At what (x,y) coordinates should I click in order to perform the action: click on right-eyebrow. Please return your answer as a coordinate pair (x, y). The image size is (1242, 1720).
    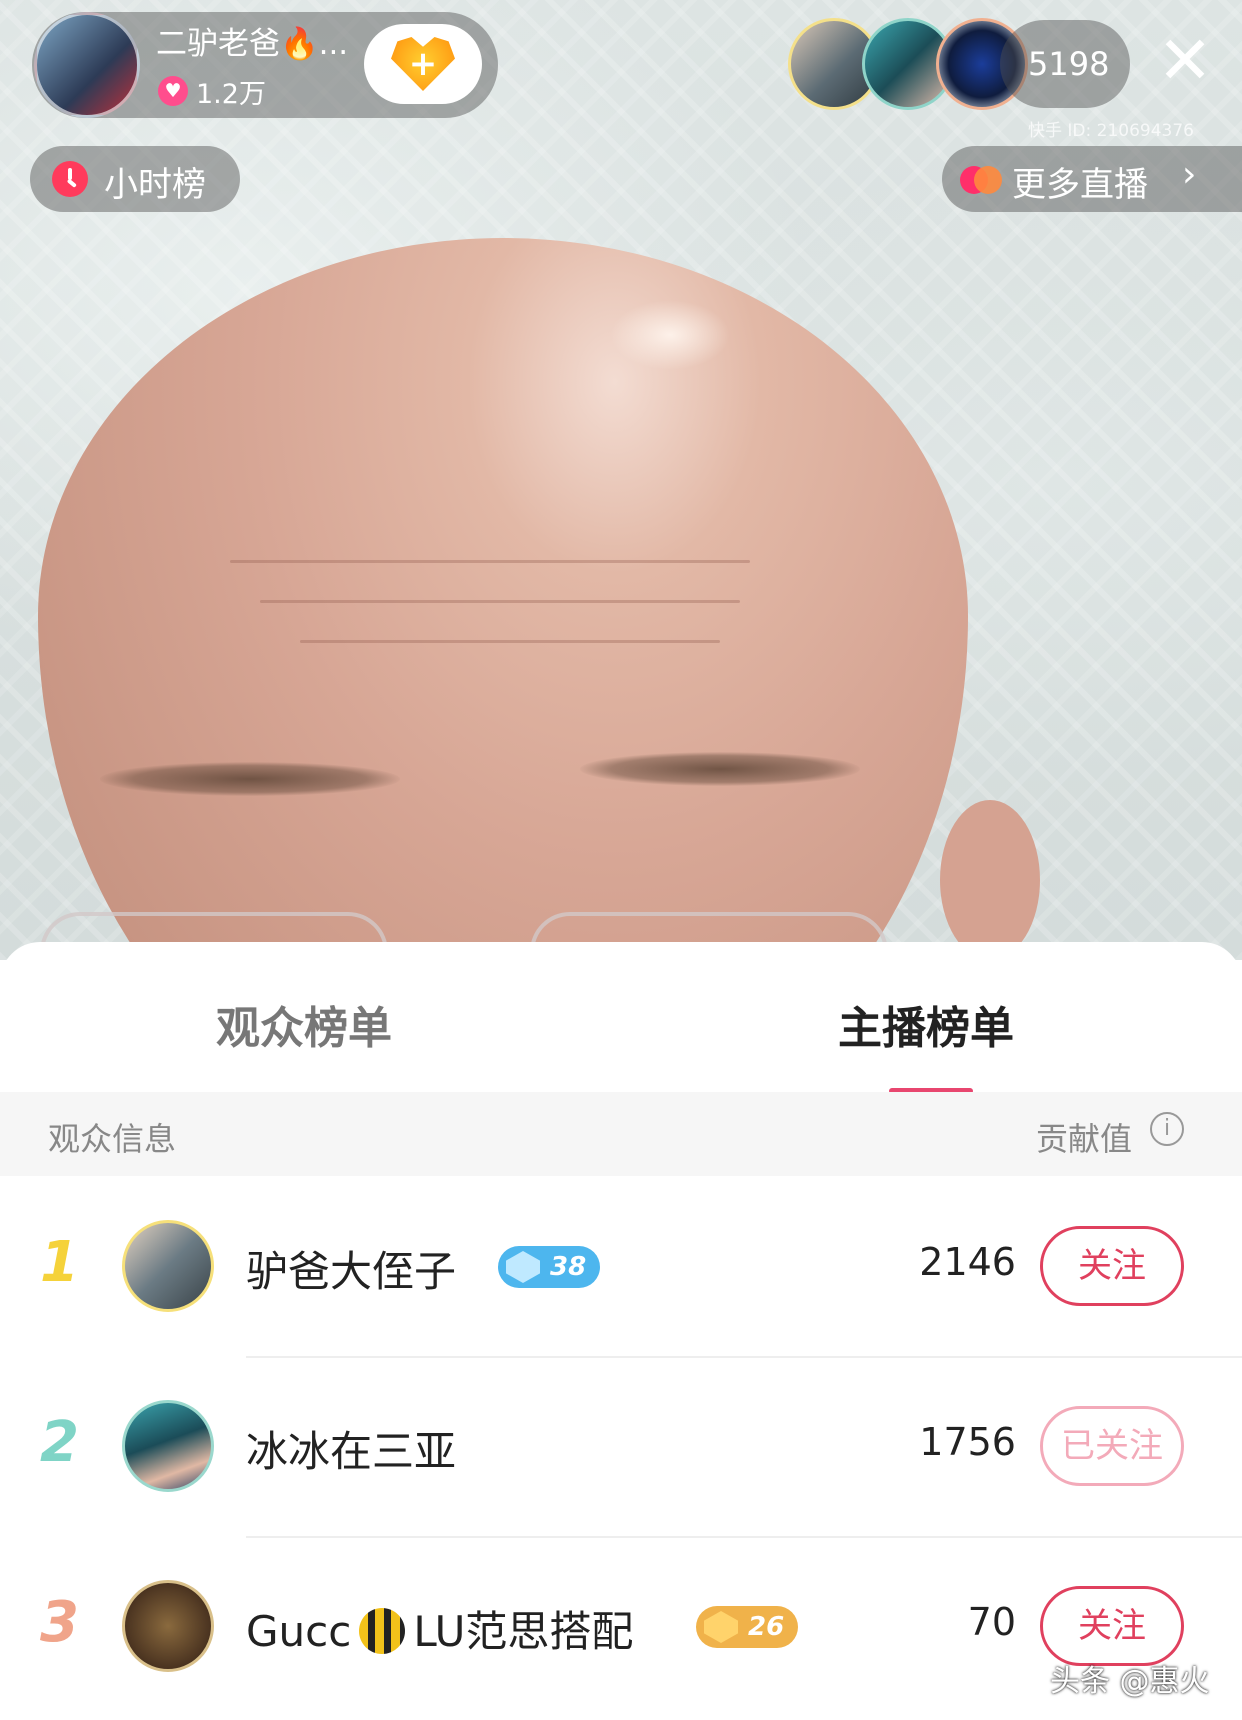
    Looking at the image, I should click on (720, 769).